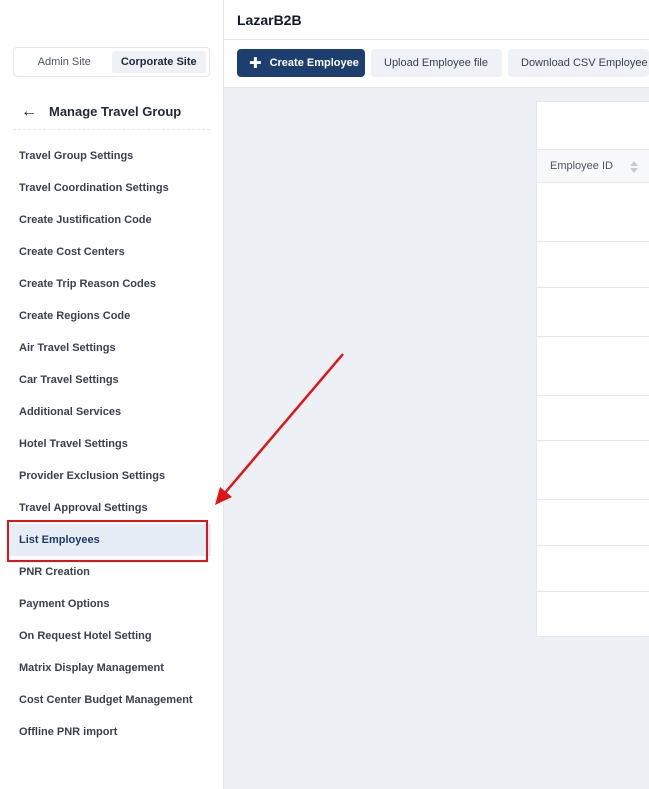 This screenshot has height=789, width=649. I want to click on back-arrow-icon: ←, so click(25, 112).